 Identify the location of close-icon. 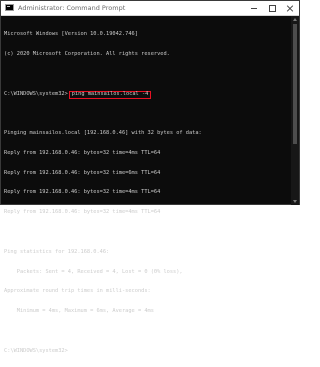
(290, 8).